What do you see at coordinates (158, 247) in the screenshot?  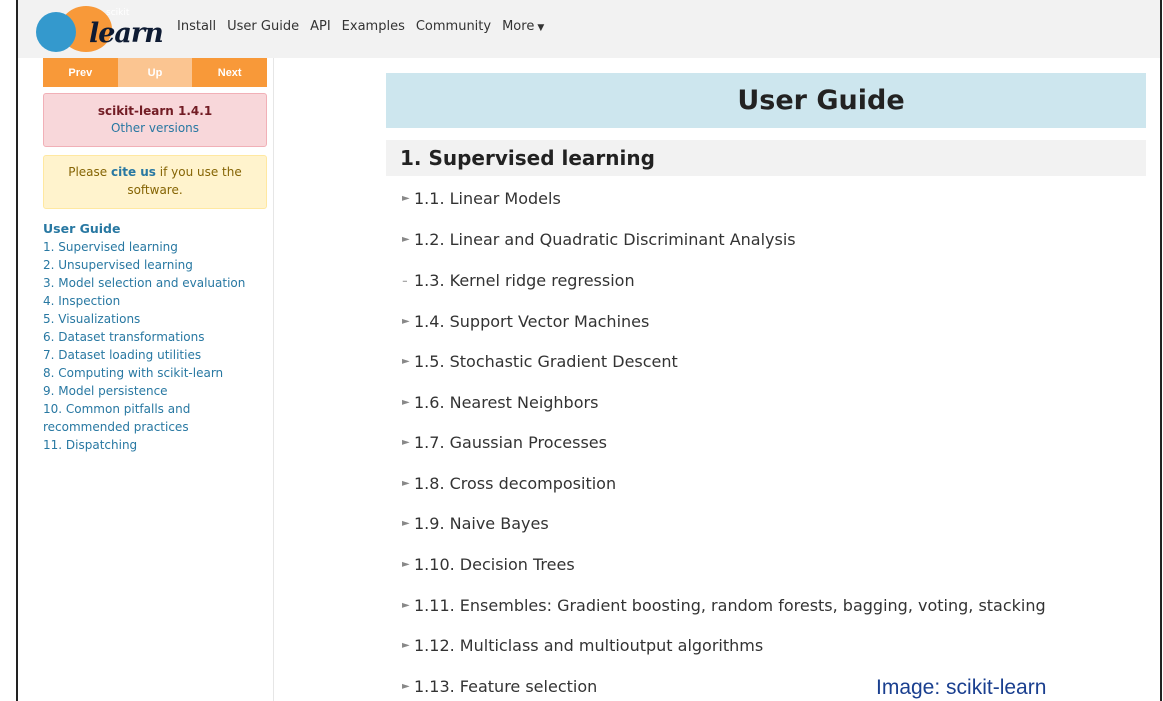 I see `toc-item: 1. Supervised learning` at bounding box center [158, 247].